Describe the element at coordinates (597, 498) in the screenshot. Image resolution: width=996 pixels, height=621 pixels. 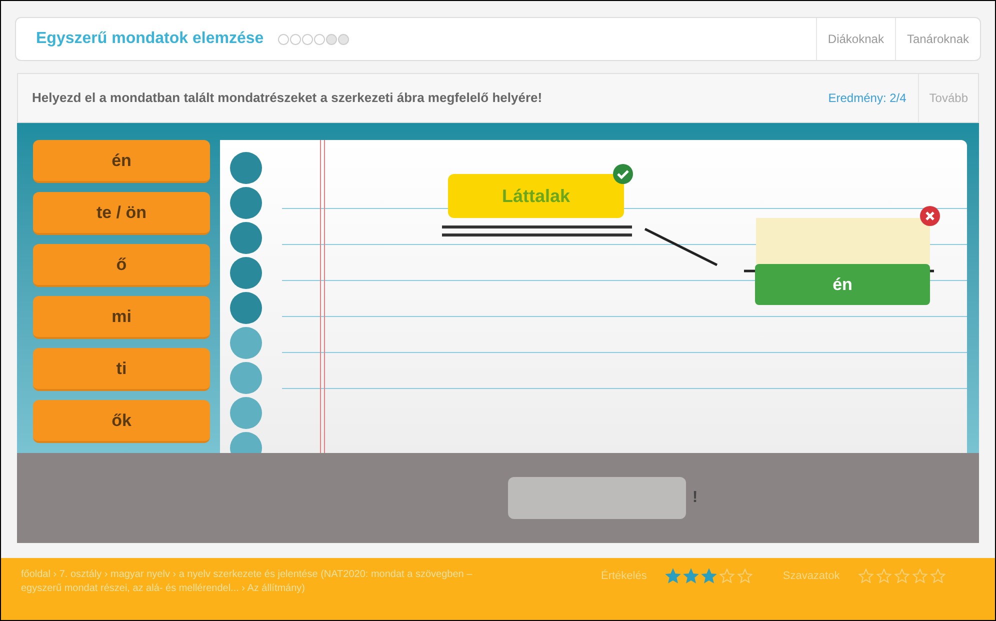
I see `answer-field` at that location.